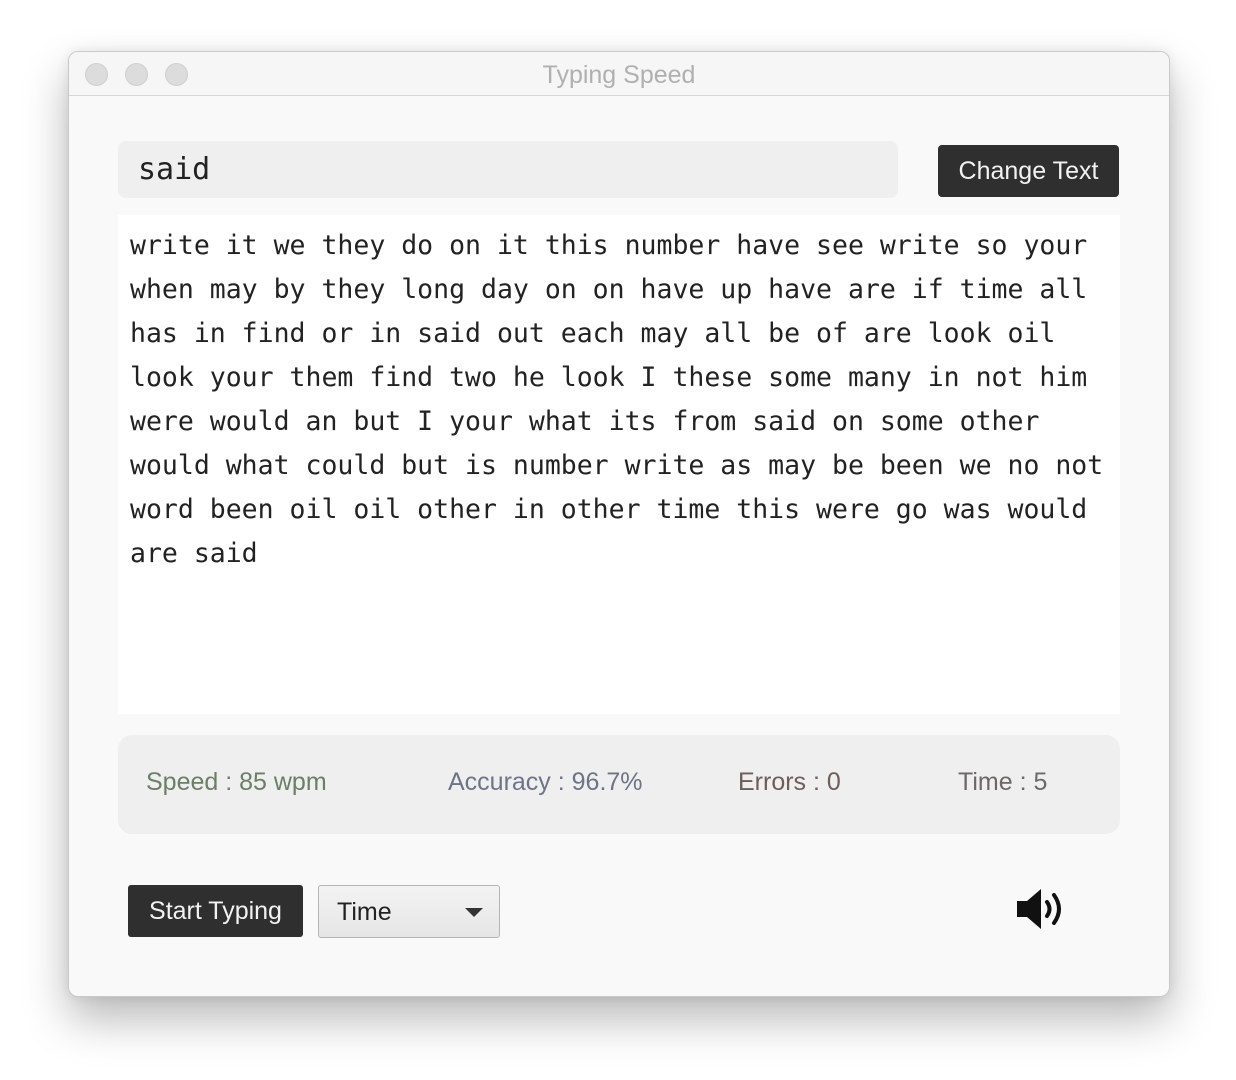  I want to click on speed-stat: Speed : 85 wpm, so click(236, 782).